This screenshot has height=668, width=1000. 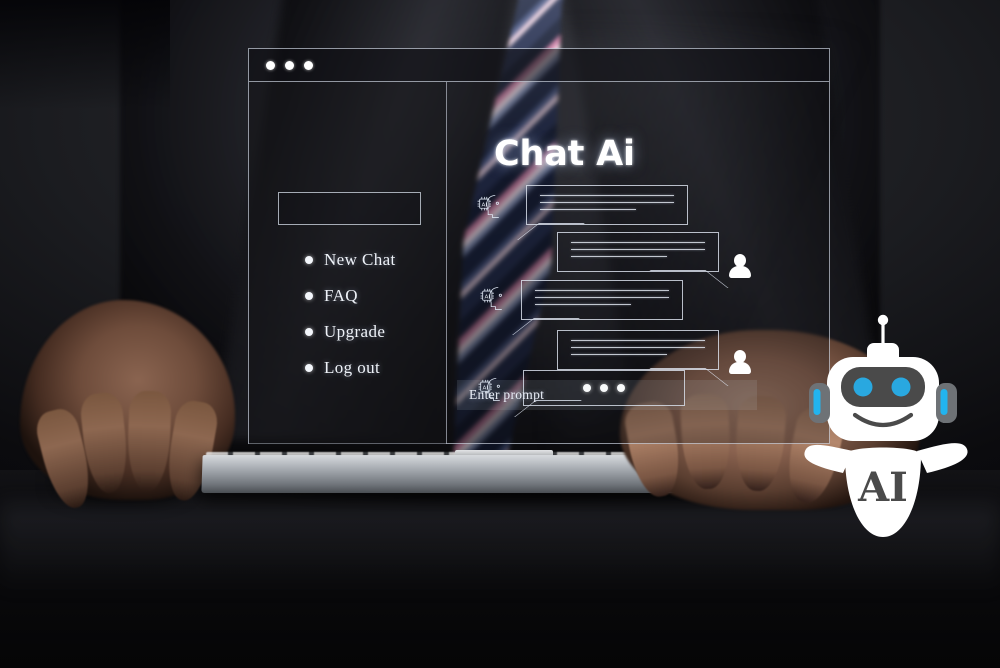 What do you see at coordinates (355, 331) in the screenshot?
I see `sidebar-item-label: Upgrade` at bounding box center [355, 331].